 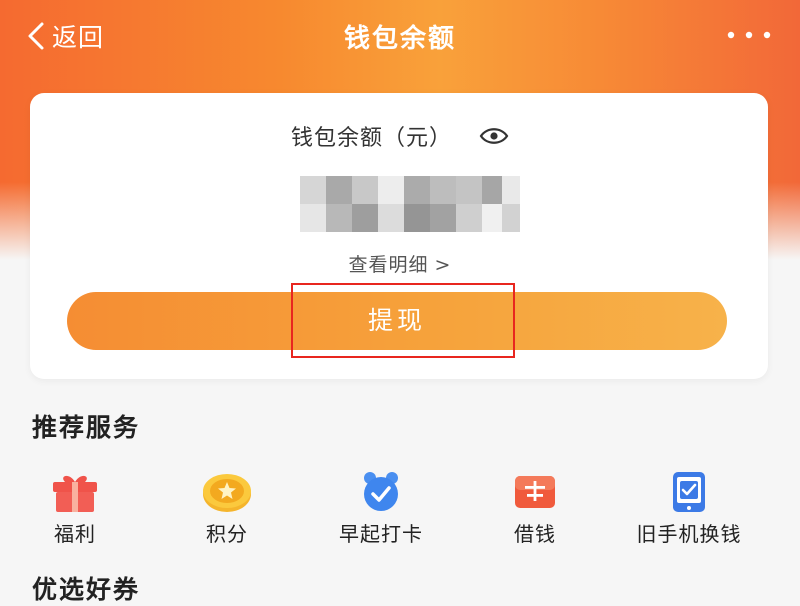 What do you see at coordinates (381, 534) in the screenshot?
I see `service-label: 早起打卡` at bounding box center [381, 534].